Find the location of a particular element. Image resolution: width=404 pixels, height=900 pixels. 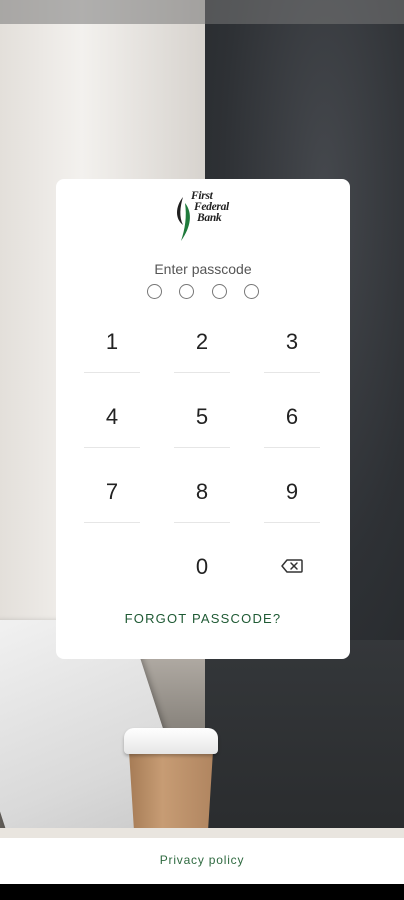

key-7: 7 is located at coordinates (112, 499).